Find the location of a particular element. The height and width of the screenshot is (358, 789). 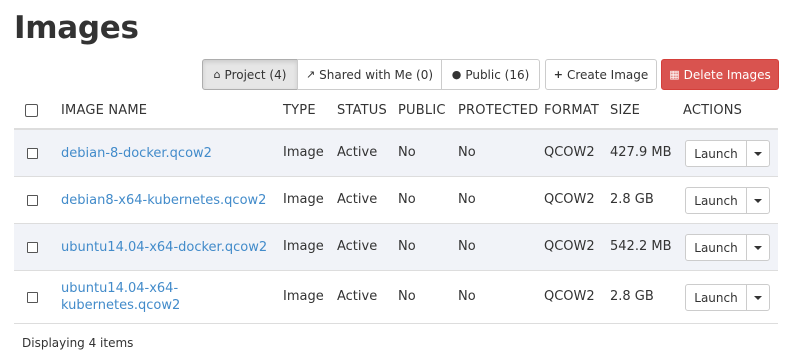

image-size: 542.2 MB is located at coordinates (641, 246).